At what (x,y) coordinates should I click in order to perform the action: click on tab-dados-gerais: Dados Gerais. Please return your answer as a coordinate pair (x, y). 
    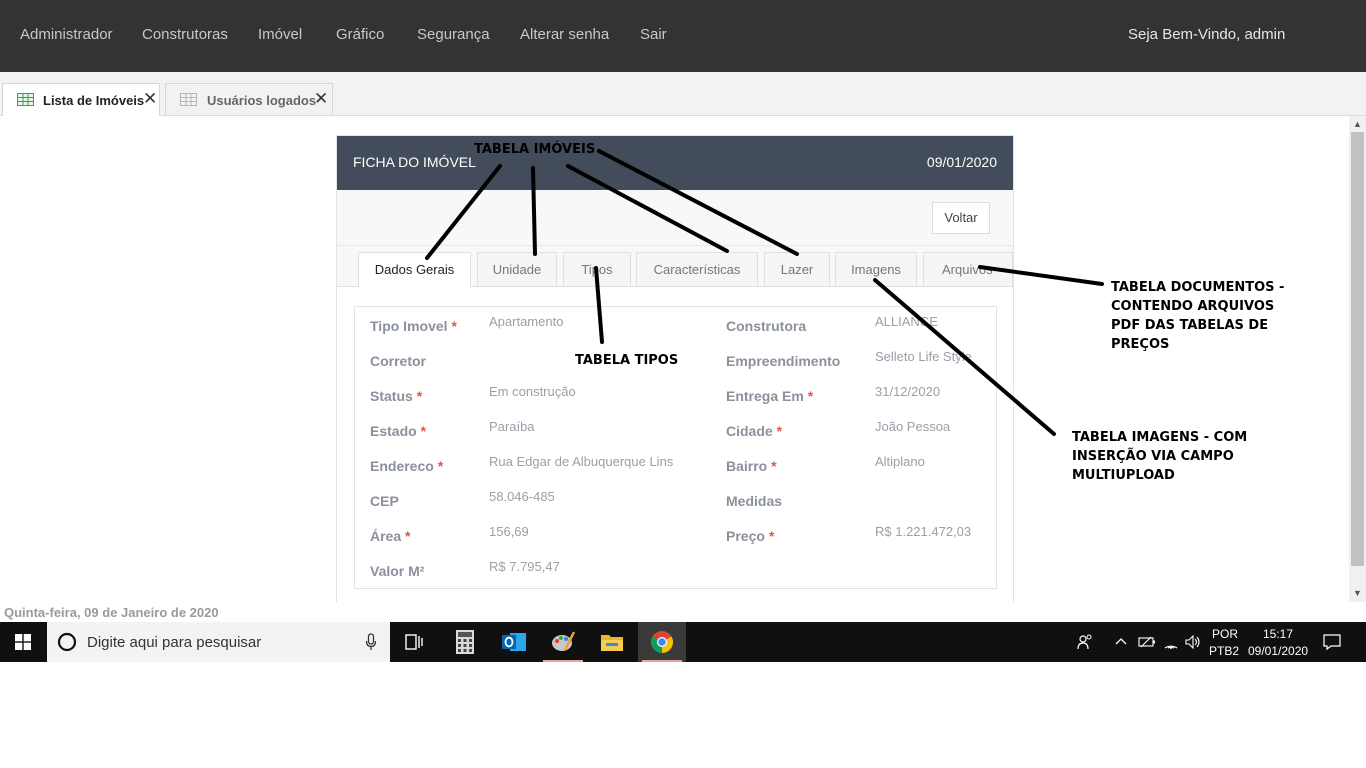
    Looking at the image, I should click on (414, 269).